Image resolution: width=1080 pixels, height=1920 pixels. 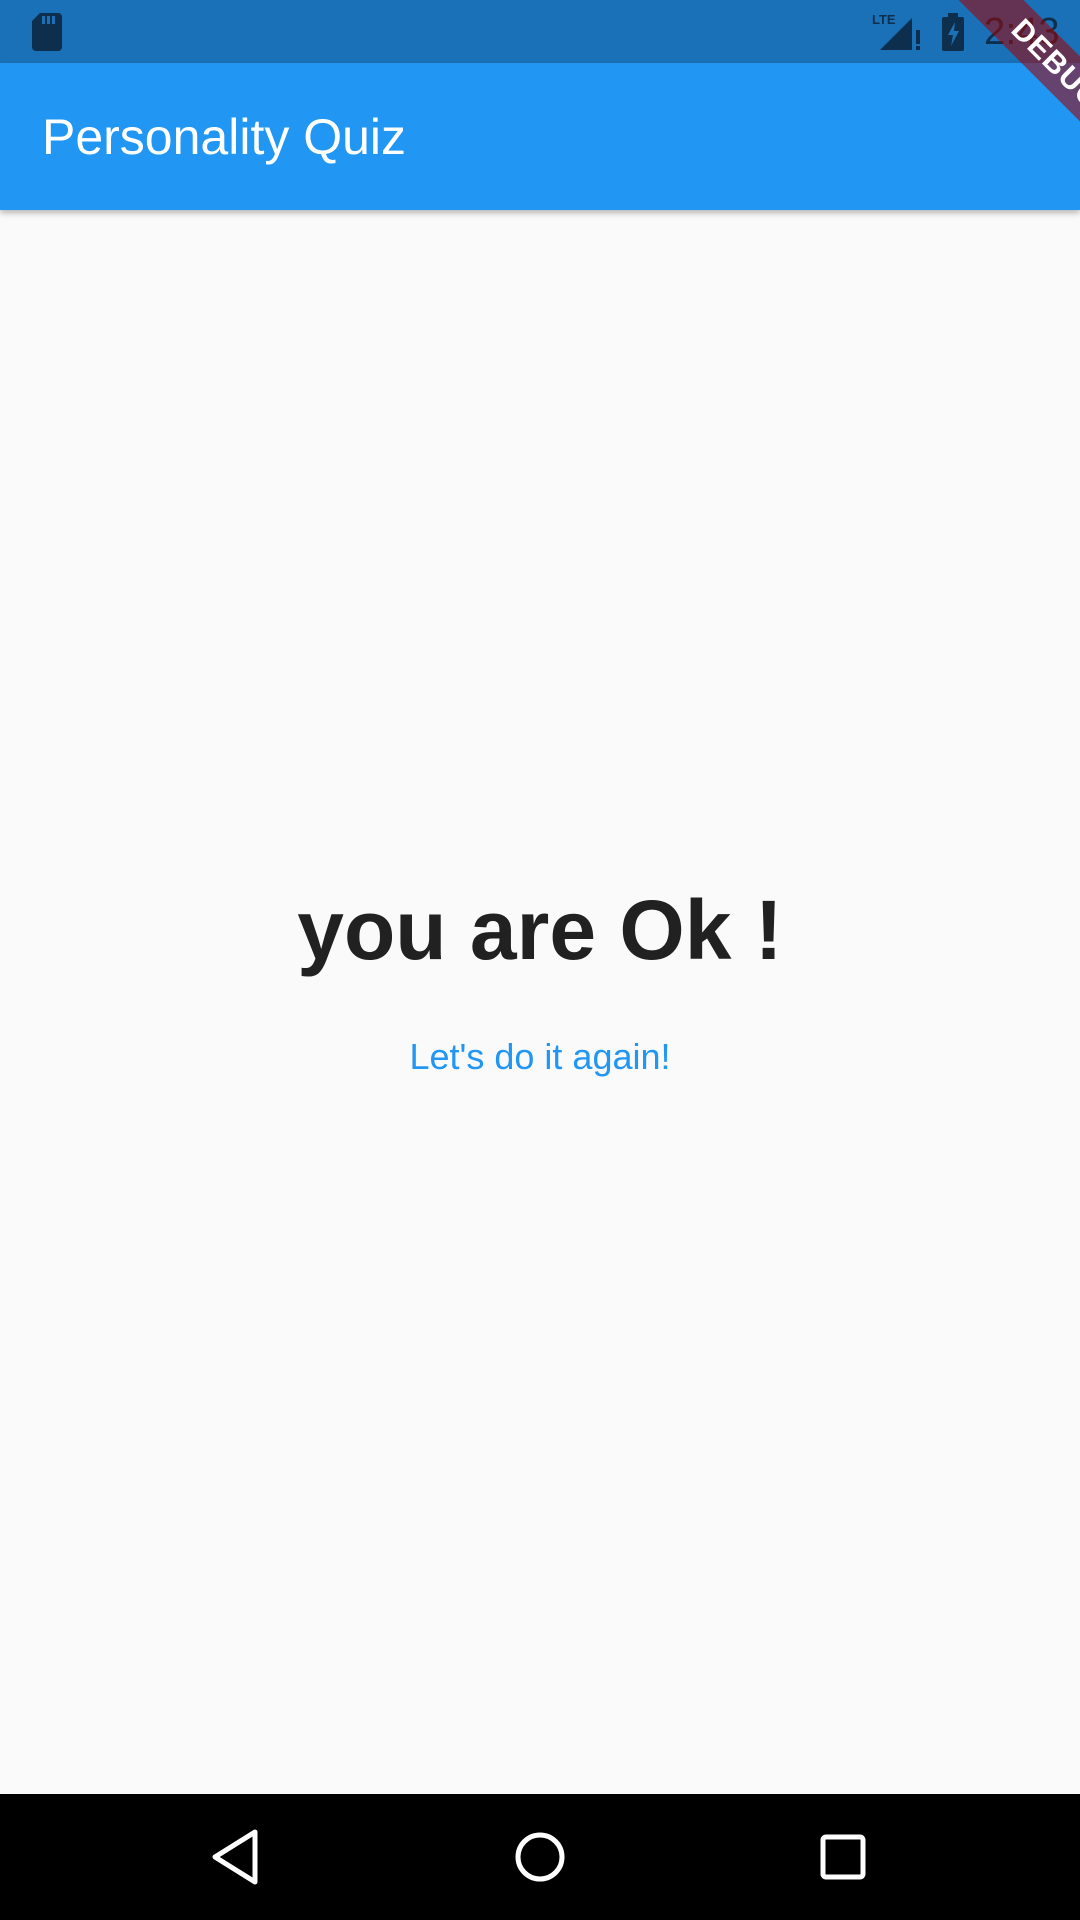 I want to click on sd-card-icon, so click(x=47, y=32).